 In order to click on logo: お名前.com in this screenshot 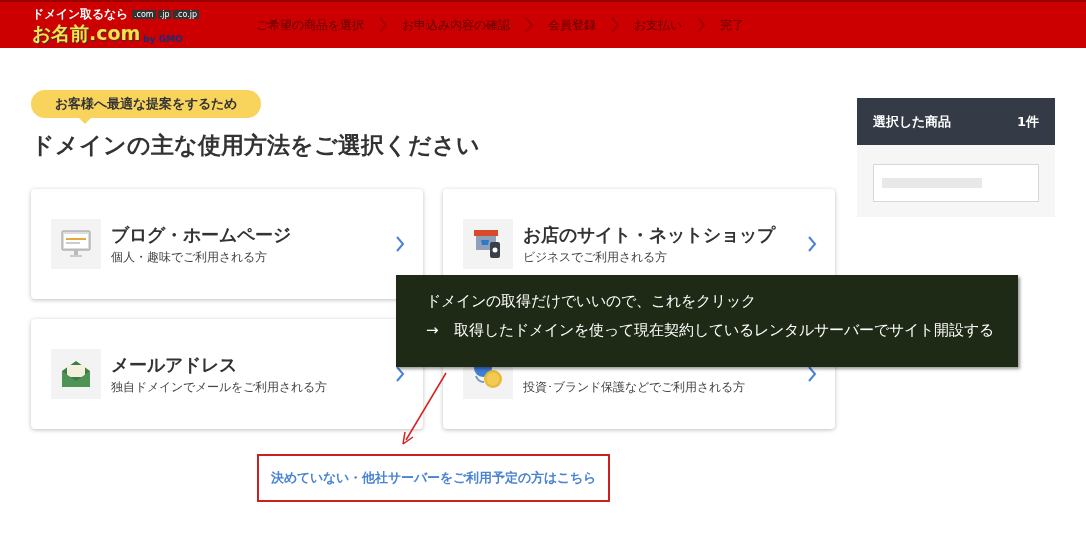, I will do `click(86, 32)`.